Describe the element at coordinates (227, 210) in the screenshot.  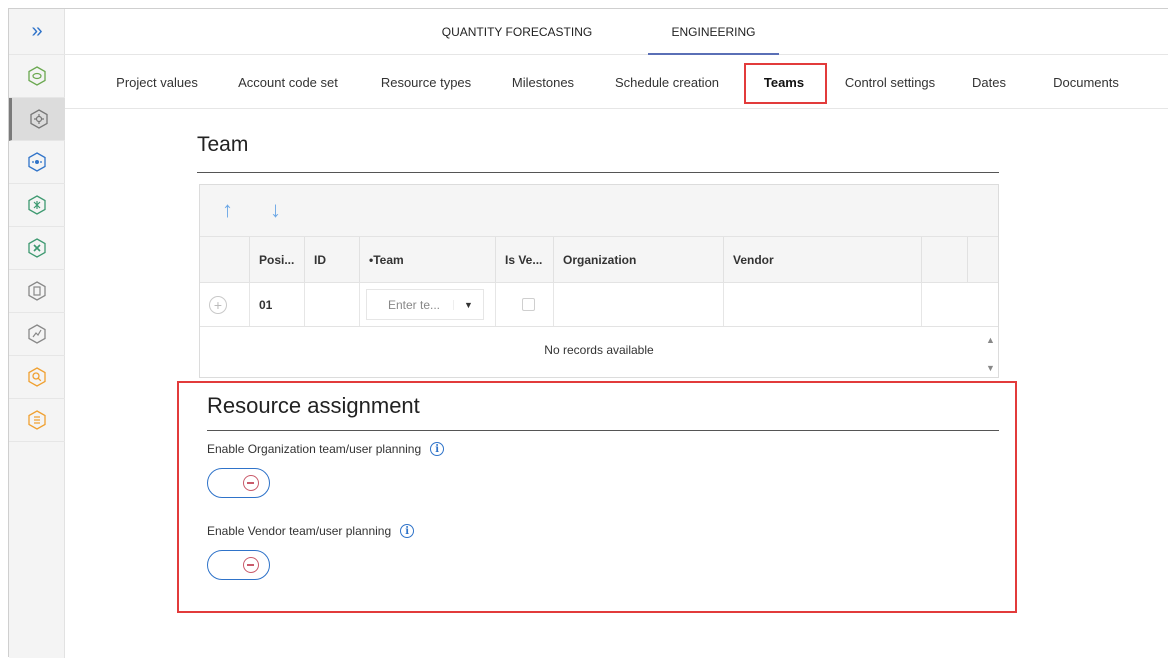
I see `move-up-icon: ↑` at that location.